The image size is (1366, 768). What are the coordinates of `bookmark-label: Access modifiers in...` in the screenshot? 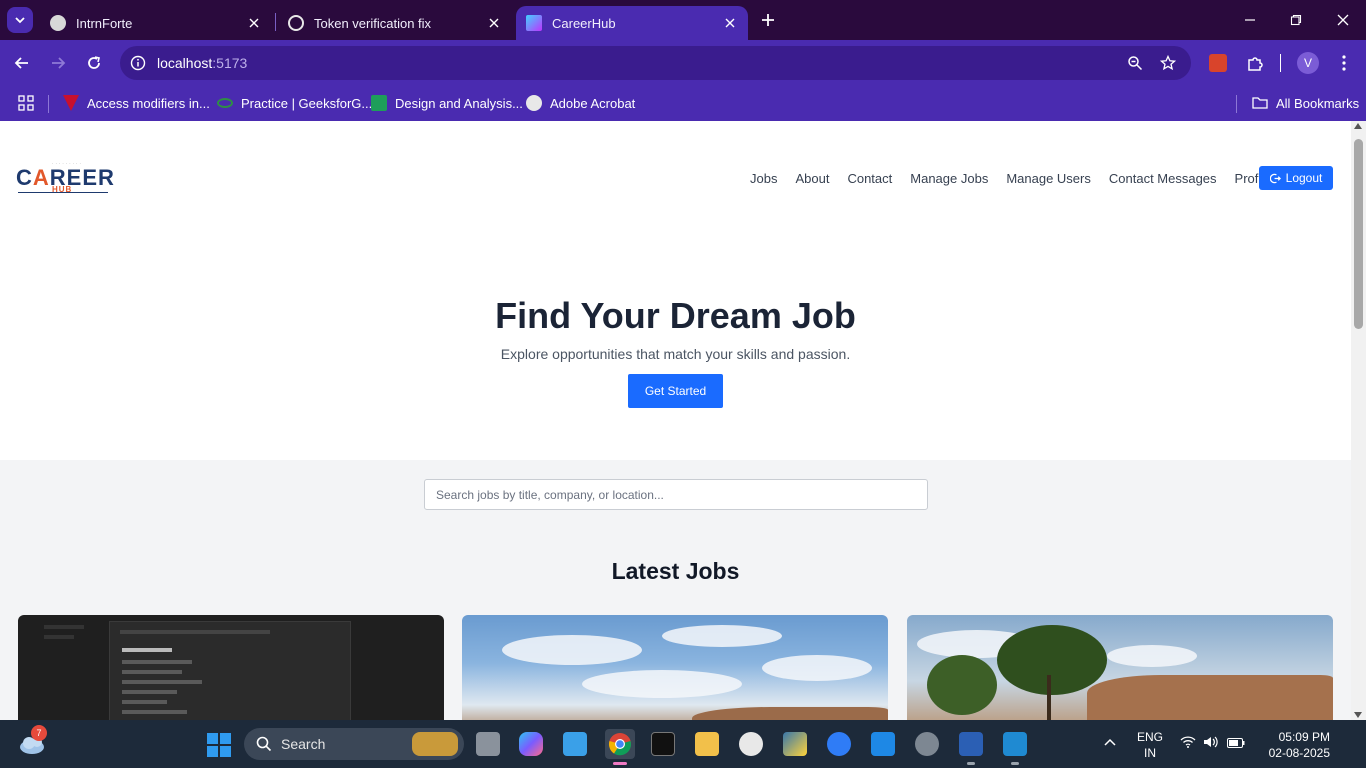 It's located at (148, 103).